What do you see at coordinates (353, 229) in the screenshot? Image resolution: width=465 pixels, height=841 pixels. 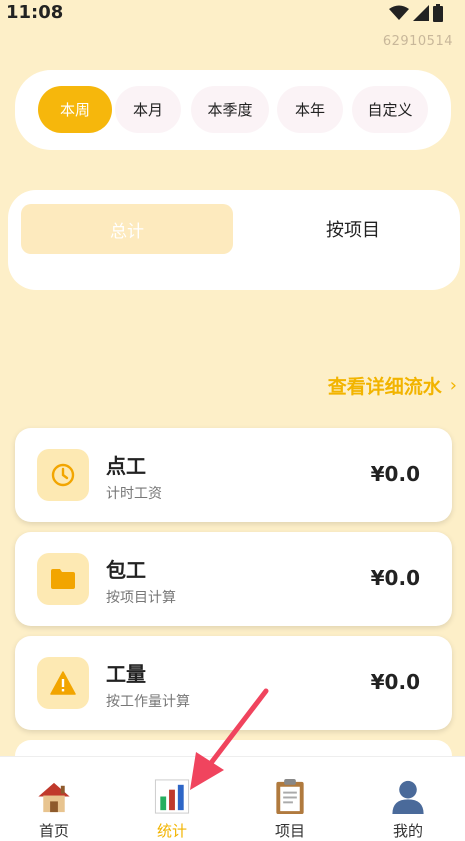 I see `tab-by-project: 按项目` at bounding box center [353, 229].